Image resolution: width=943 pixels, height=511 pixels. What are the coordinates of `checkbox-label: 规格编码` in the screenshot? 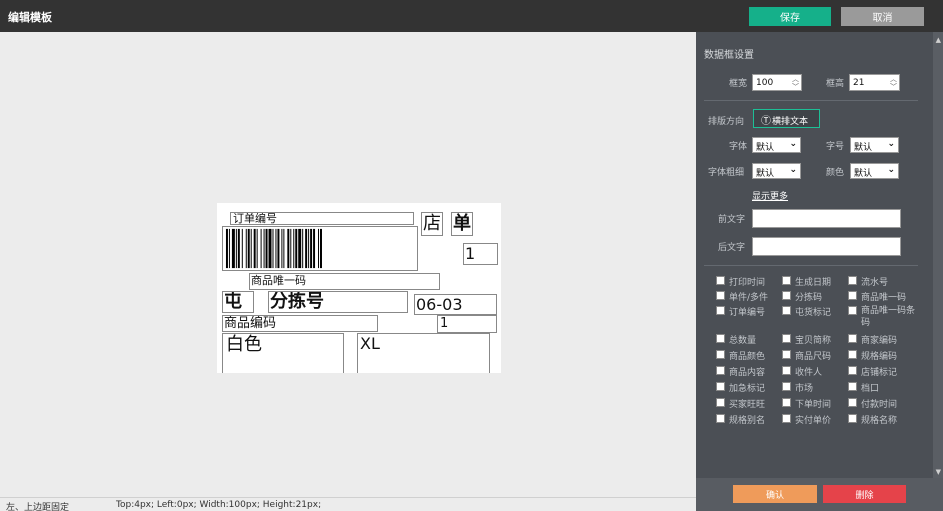 It's located at (879, 357).